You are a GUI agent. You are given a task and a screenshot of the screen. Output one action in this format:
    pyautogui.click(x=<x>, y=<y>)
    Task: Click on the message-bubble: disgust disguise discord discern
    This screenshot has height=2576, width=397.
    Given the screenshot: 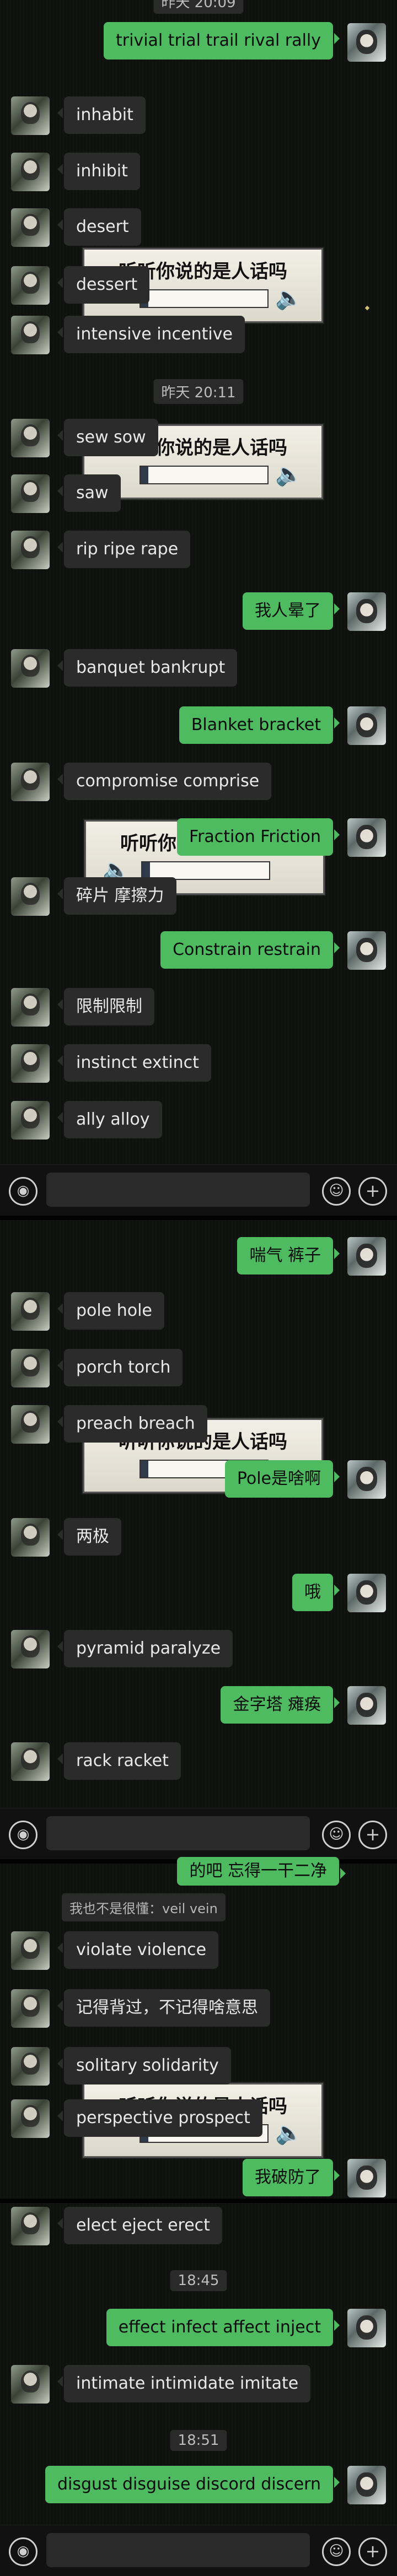 What is the action you would take?
    pyautogui.click(x=192, y=2484)
    